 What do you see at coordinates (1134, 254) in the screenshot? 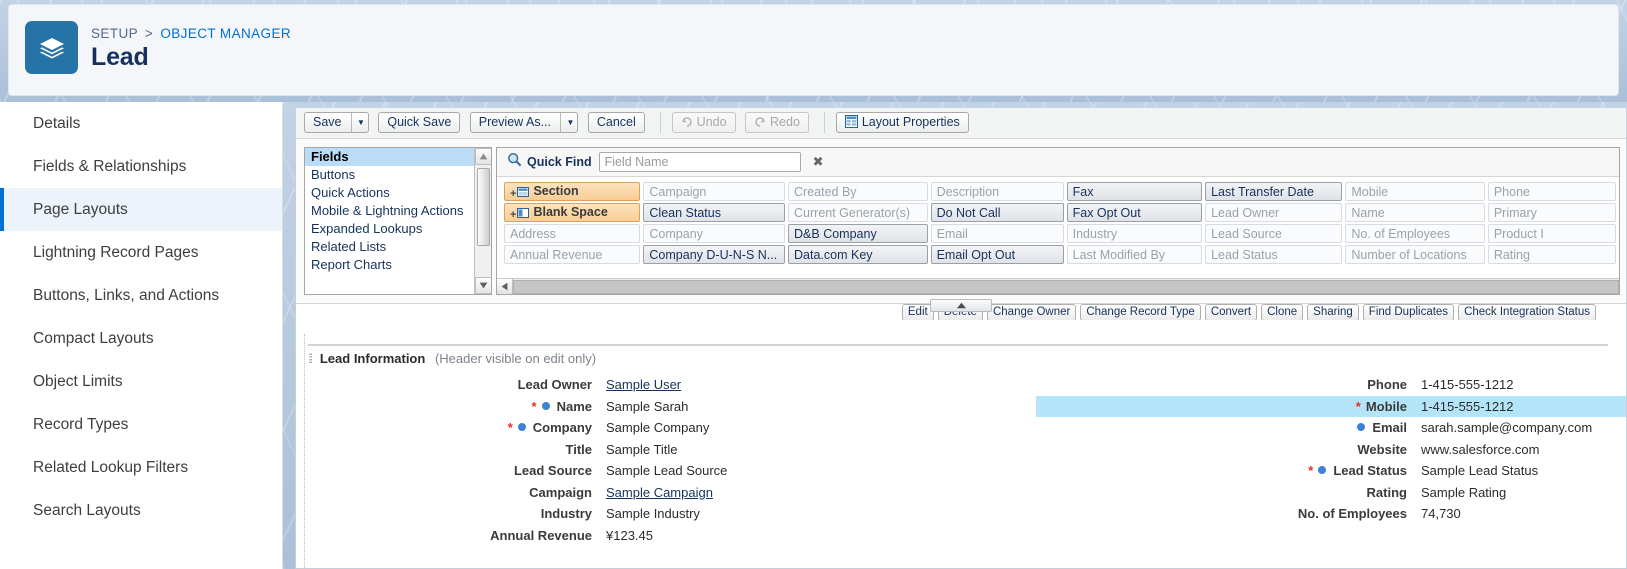
I see `palette-field-last-modified-by: Last Modified By` at bounding box center [1134, 254].